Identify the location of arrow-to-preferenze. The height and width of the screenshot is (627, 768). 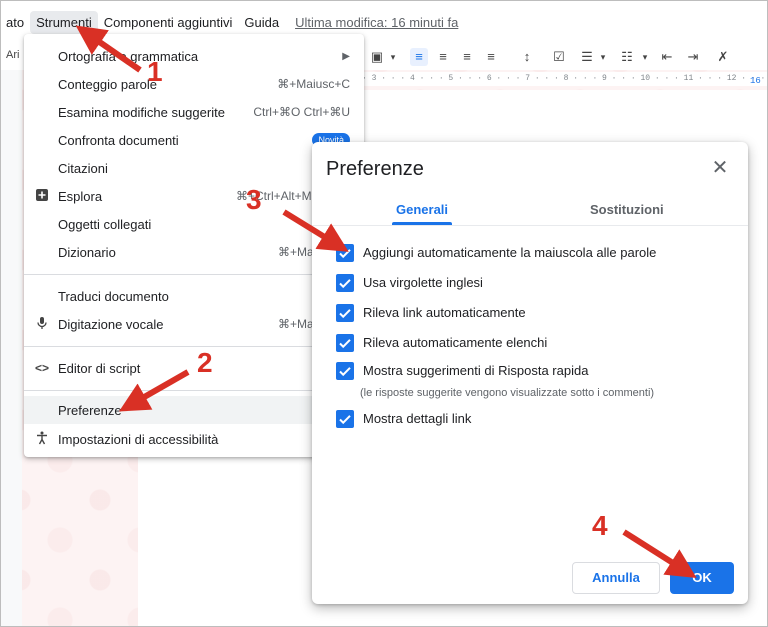
(154, 390).